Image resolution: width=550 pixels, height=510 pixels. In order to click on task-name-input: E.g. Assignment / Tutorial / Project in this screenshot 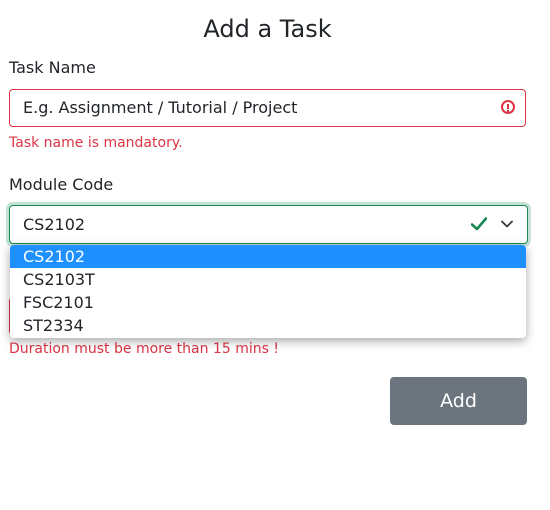, I will do `click(267, 108)`.